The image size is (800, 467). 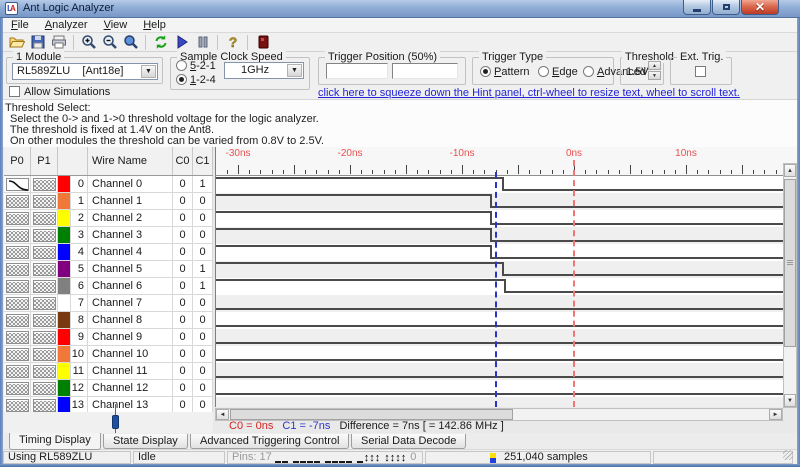 What do you see at coordinates (130, 303) in the screenshot?
I see `wire-name: Channel 7` at bounding box center [130, 303].